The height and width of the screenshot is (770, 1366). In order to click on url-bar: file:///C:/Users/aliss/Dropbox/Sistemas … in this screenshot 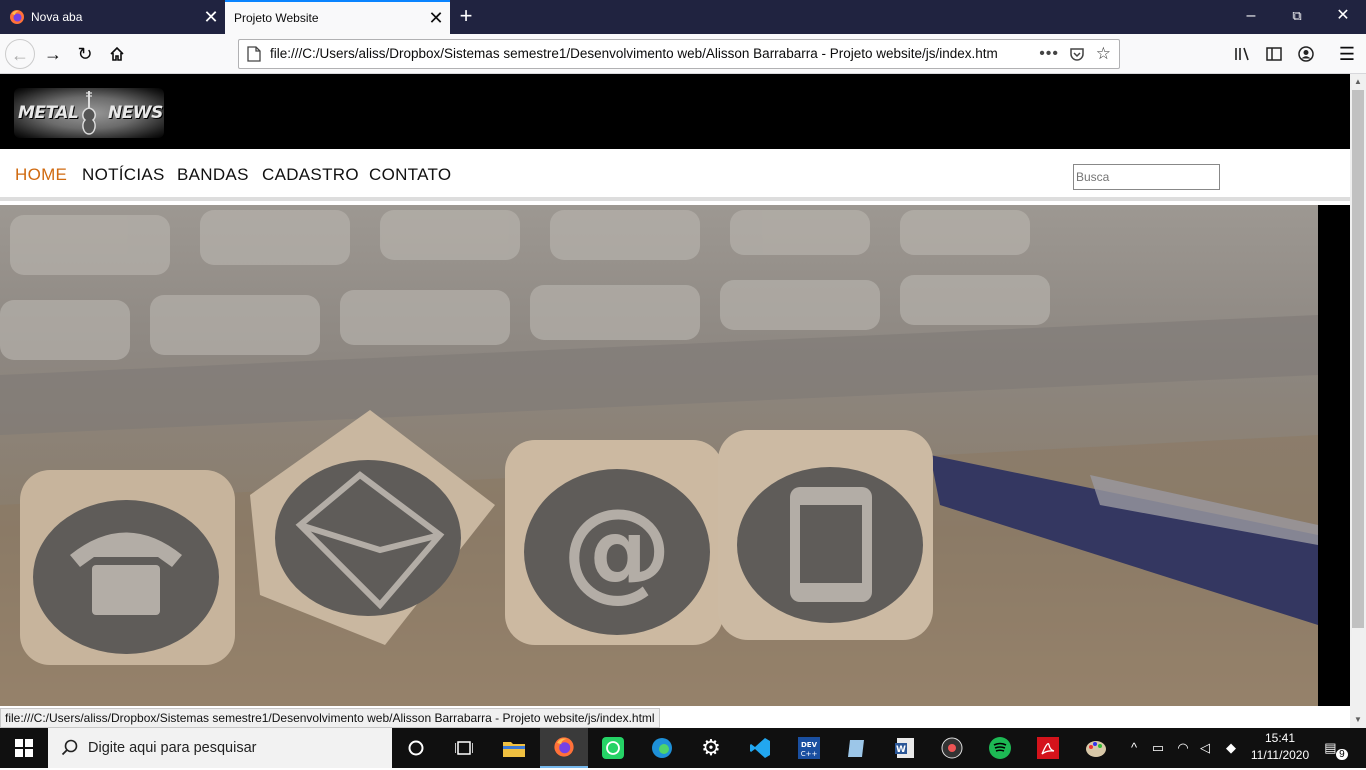, I will do `click(679, 54)`.